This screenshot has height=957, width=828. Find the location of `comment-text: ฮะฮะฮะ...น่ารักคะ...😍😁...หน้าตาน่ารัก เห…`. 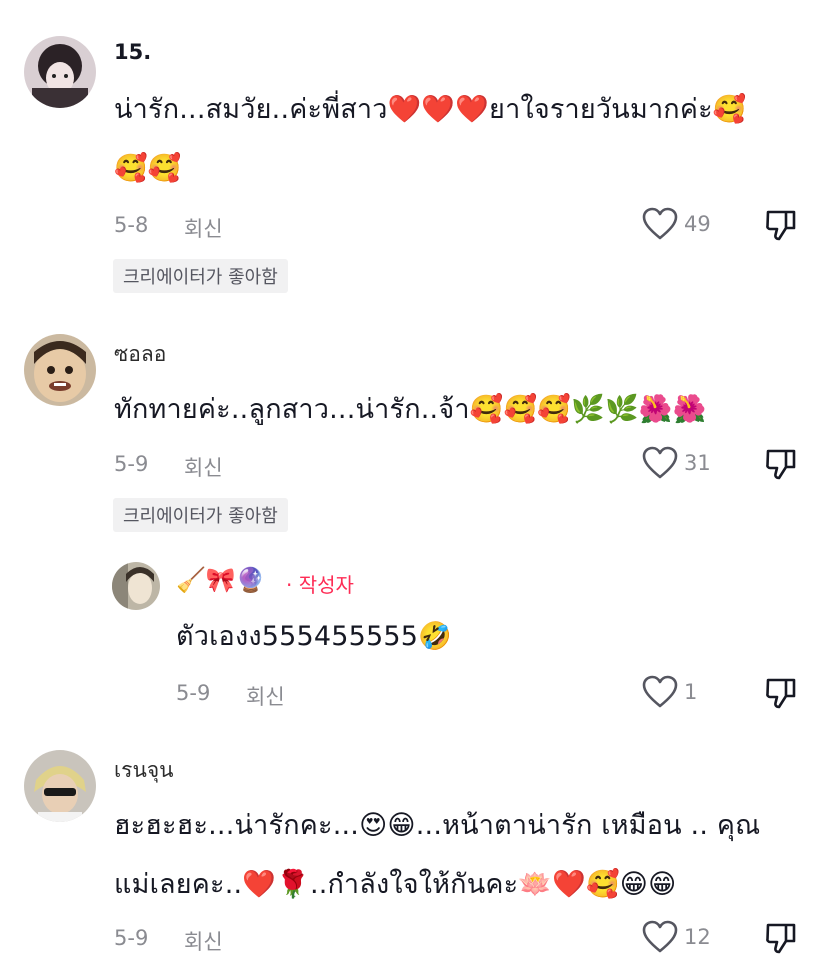

comment-text: ฮะฮะฮะ...น่ารักคะ...😍😁...หน้าตาน่ารัก เห… is located at coordinates (437, 825).